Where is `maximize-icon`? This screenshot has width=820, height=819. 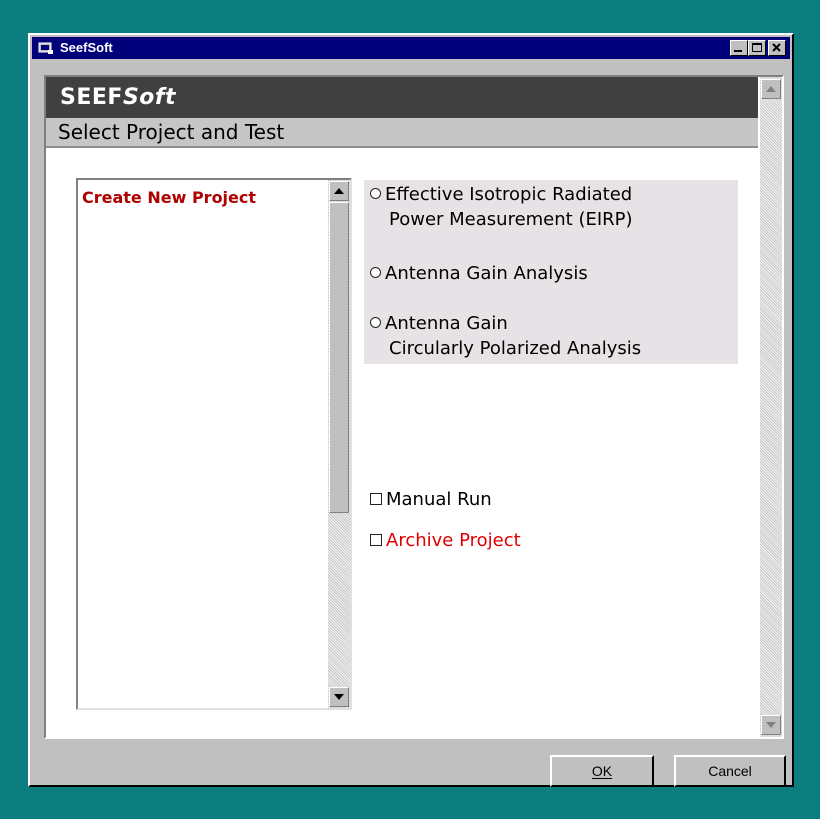 maximize-icon is located at coordinates (757, 47).